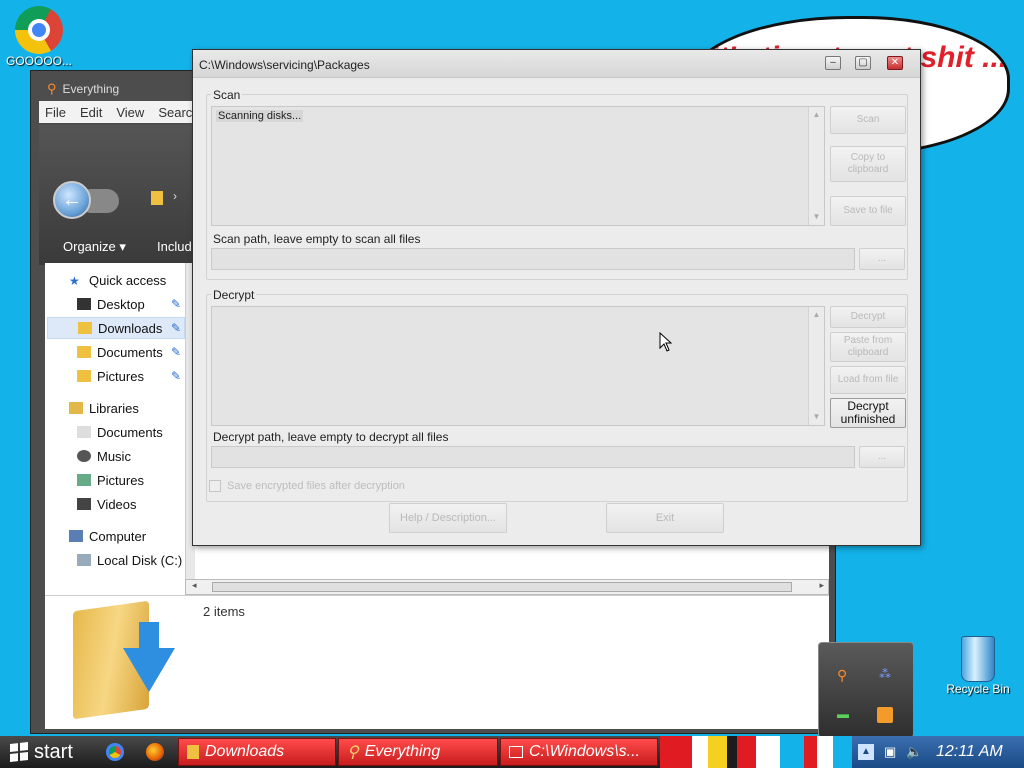  What do you see at coordinates (104, 456) in the screenshot?
I see `nav-item-music: Music` at bounding box center [104, 456].